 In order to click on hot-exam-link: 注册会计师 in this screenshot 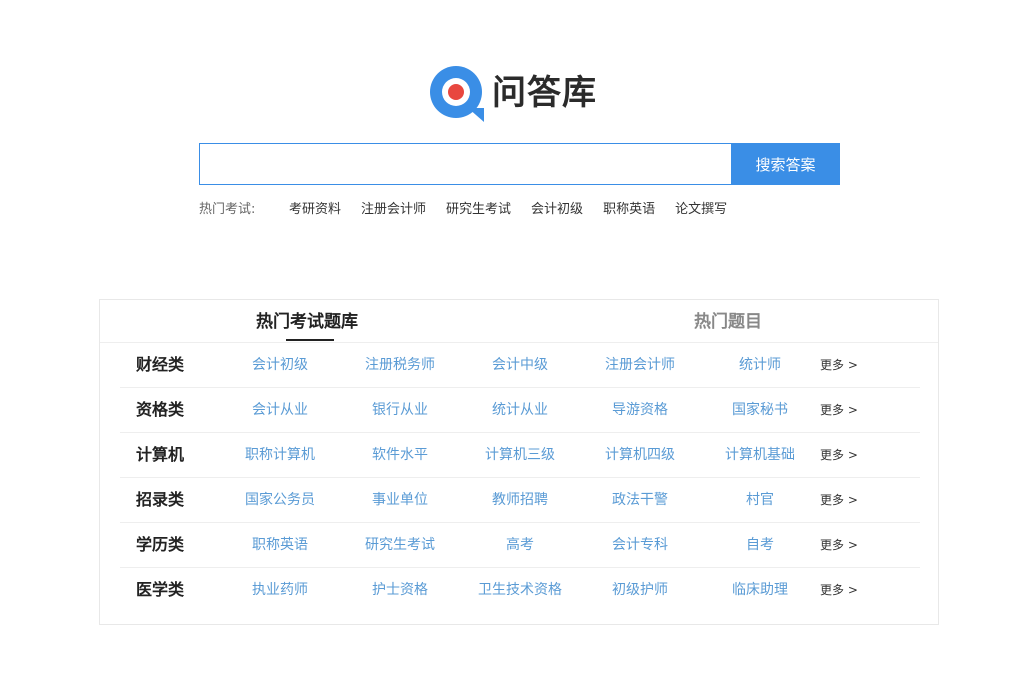, I will do `click(393, 207)`.